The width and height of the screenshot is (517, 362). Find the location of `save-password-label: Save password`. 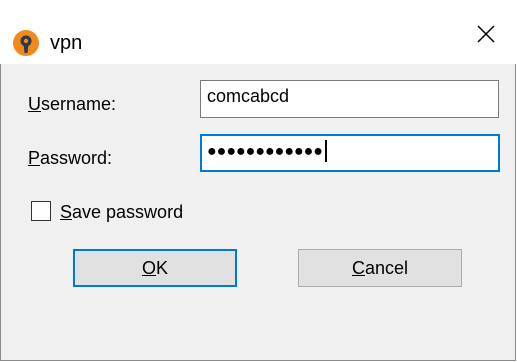

save-password-label: Save password is located at coordinates (121, 212).